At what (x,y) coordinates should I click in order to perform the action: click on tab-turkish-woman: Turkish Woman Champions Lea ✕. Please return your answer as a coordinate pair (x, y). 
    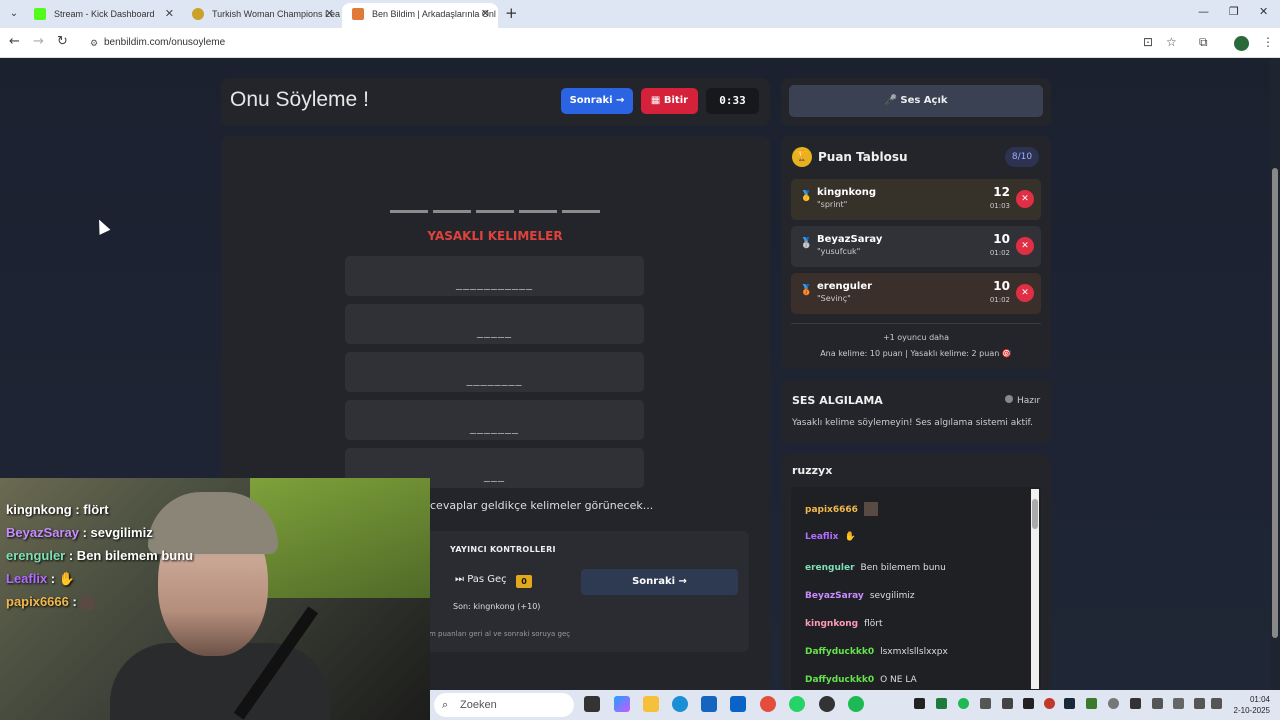
    Looking at the image, I should click on (262, 15).